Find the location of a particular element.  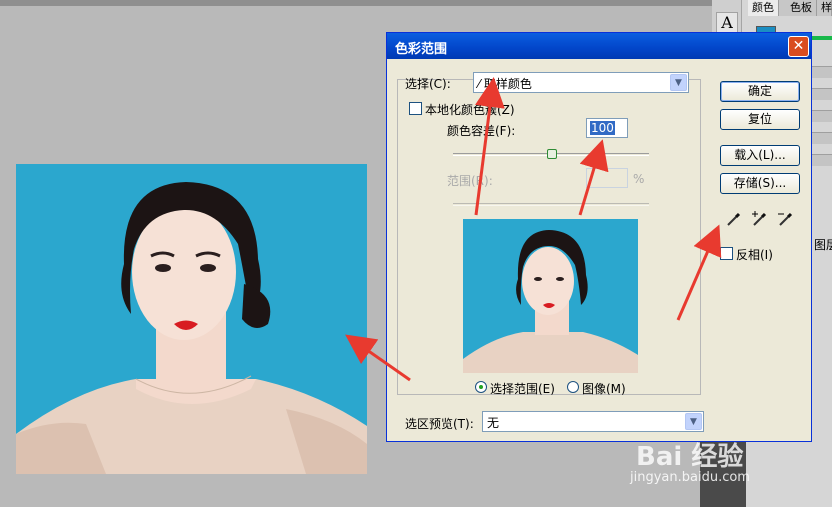

eyedropper-plus-icon is located at coordinates (760, 219).